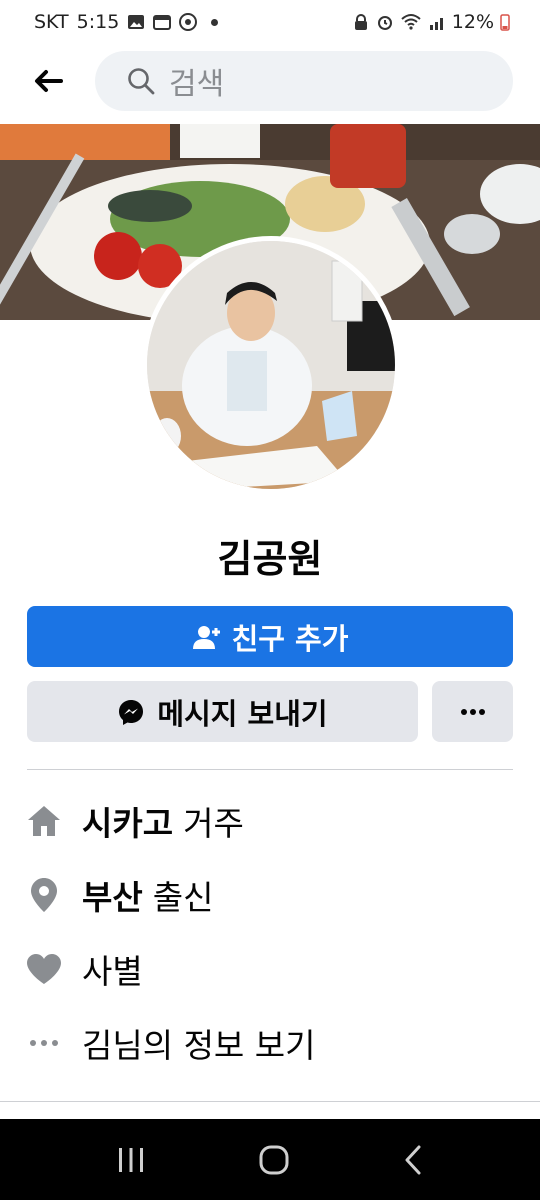  I want to click on battery-percent: 12%, so click(472, 22).